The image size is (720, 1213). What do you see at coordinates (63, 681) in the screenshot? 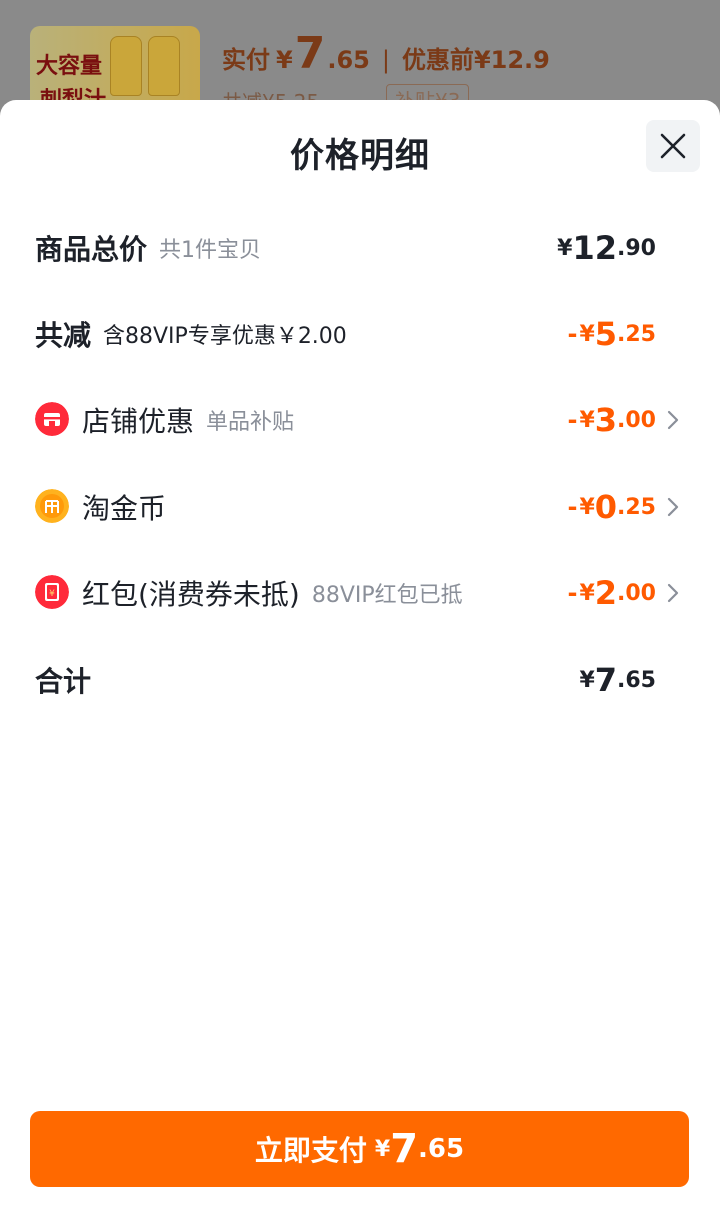
I see `row-label: 合计` at bounding box center [63, 681].